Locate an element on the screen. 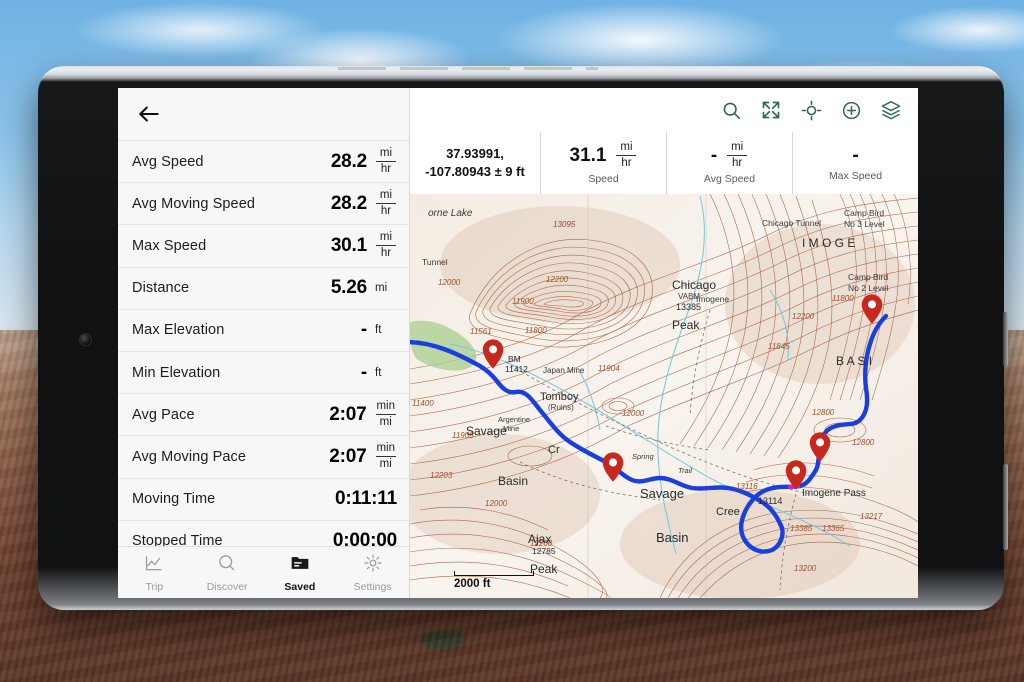  nav-item-settings: Settings is located at coordinates (372, 572).